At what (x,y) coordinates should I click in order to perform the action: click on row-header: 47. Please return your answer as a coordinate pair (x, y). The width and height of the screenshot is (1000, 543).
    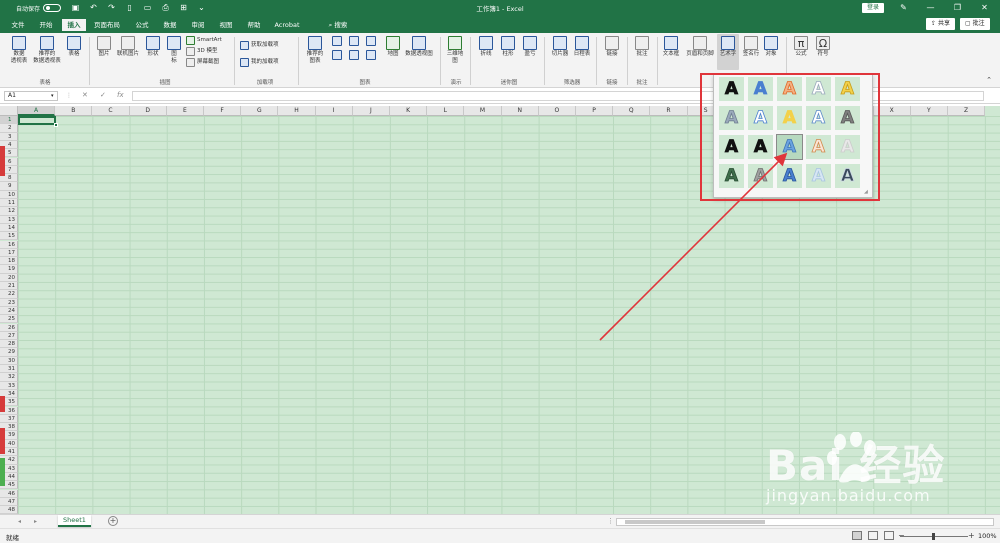
    Looking at the image, I should click on (9, 502).